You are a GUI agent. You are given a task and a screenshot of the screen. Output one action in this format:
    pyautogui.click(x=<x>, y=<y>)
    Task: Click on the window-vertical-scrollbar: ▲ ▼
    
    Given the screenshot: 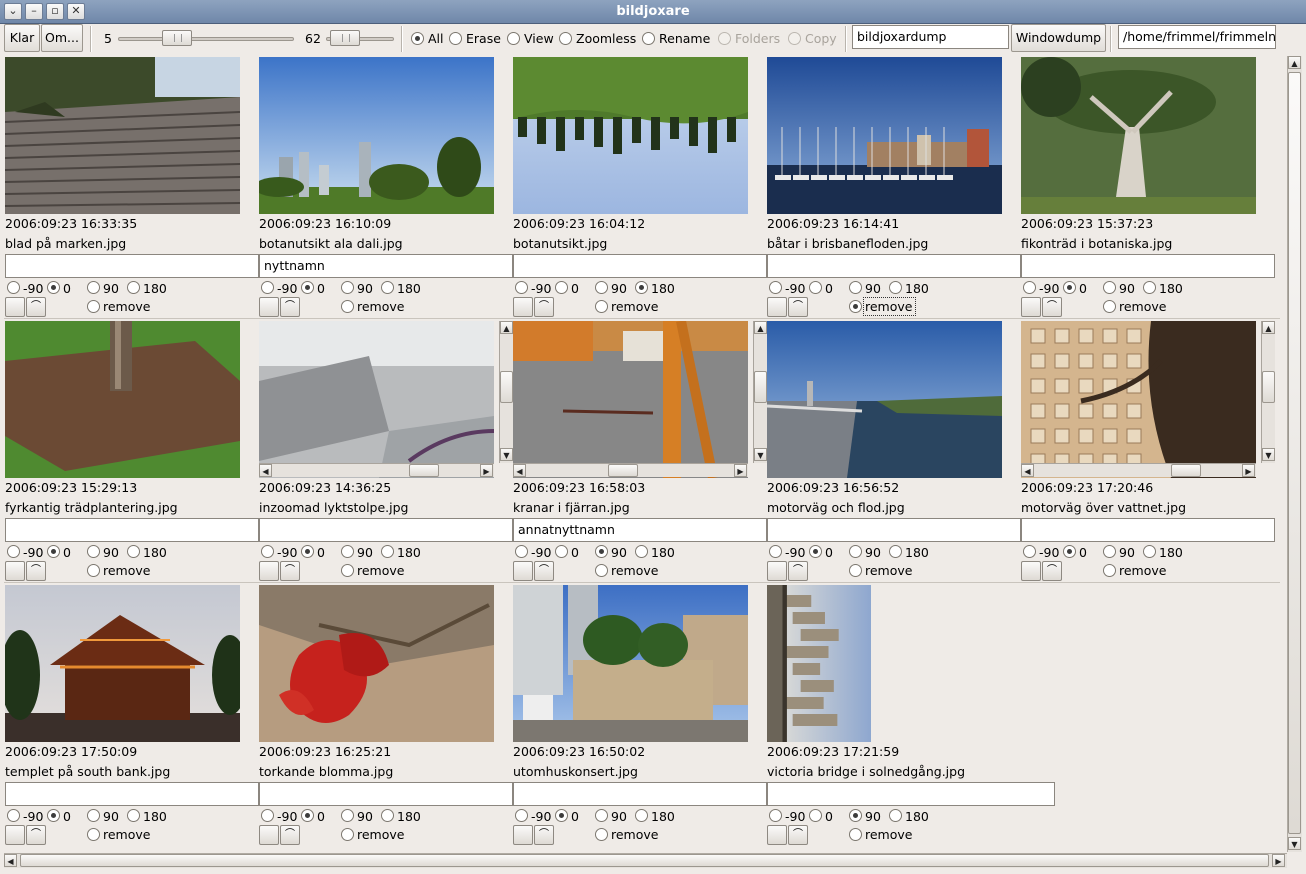 What is the action you would take?
    pyautogui.click(x=1294, y=454)
    